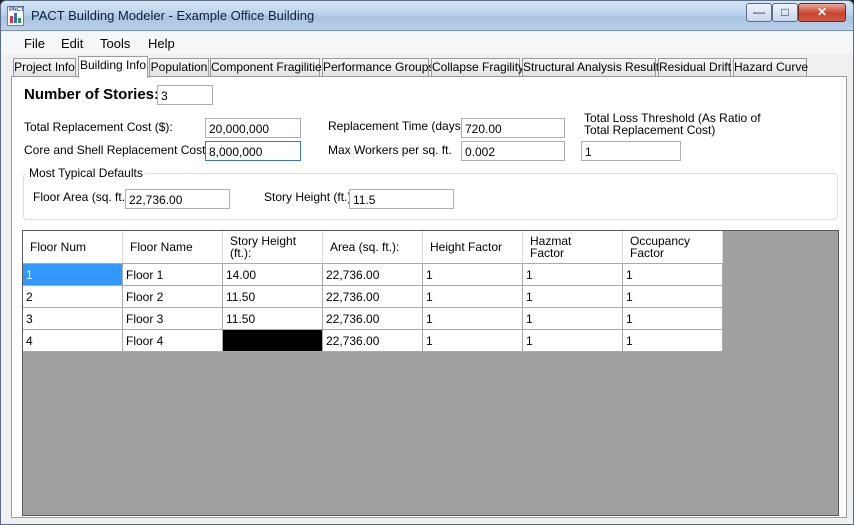 This screenshot has height=525, width=854. I want to click on stories-input: 3, so click(185, 95).